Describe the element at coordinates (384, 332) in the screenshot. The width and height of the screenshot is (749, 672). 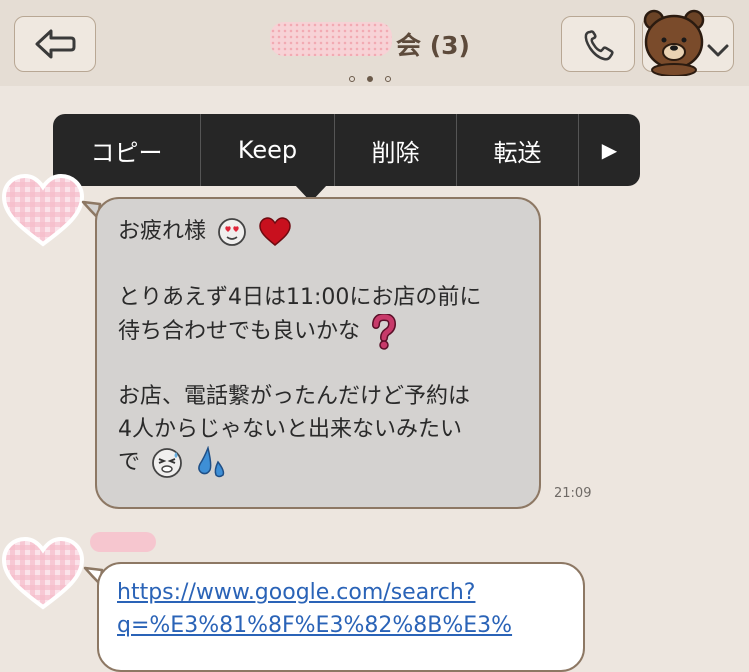
I see `question-mark-icon` at that location.